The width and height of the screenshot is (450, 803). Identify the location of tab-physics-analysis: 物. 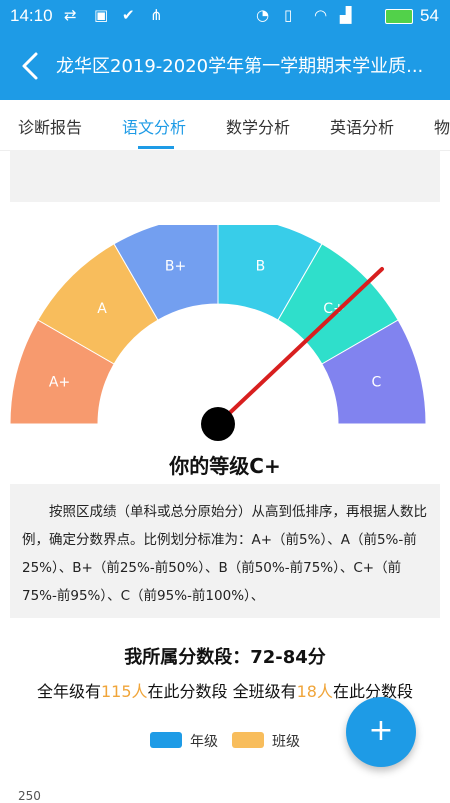
(442, 126).